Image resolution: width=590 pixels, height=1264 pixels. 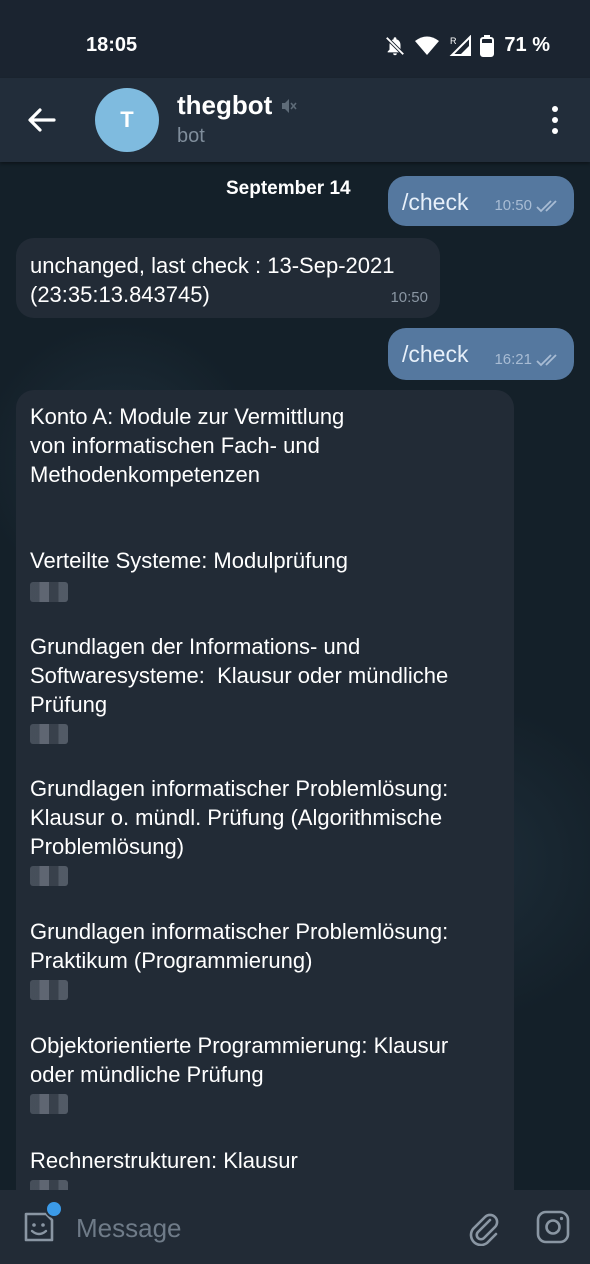 I want to click on wifi-icon, so click(x=427, y=45).